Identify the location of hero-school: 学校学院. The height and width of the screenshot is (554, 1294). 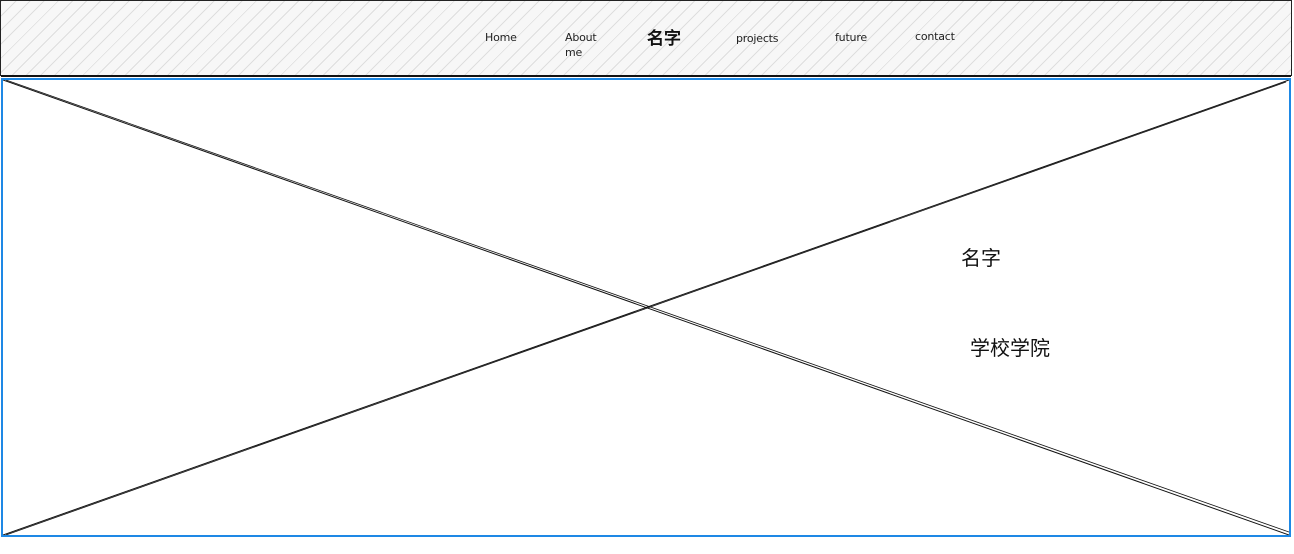
(1010, 348).